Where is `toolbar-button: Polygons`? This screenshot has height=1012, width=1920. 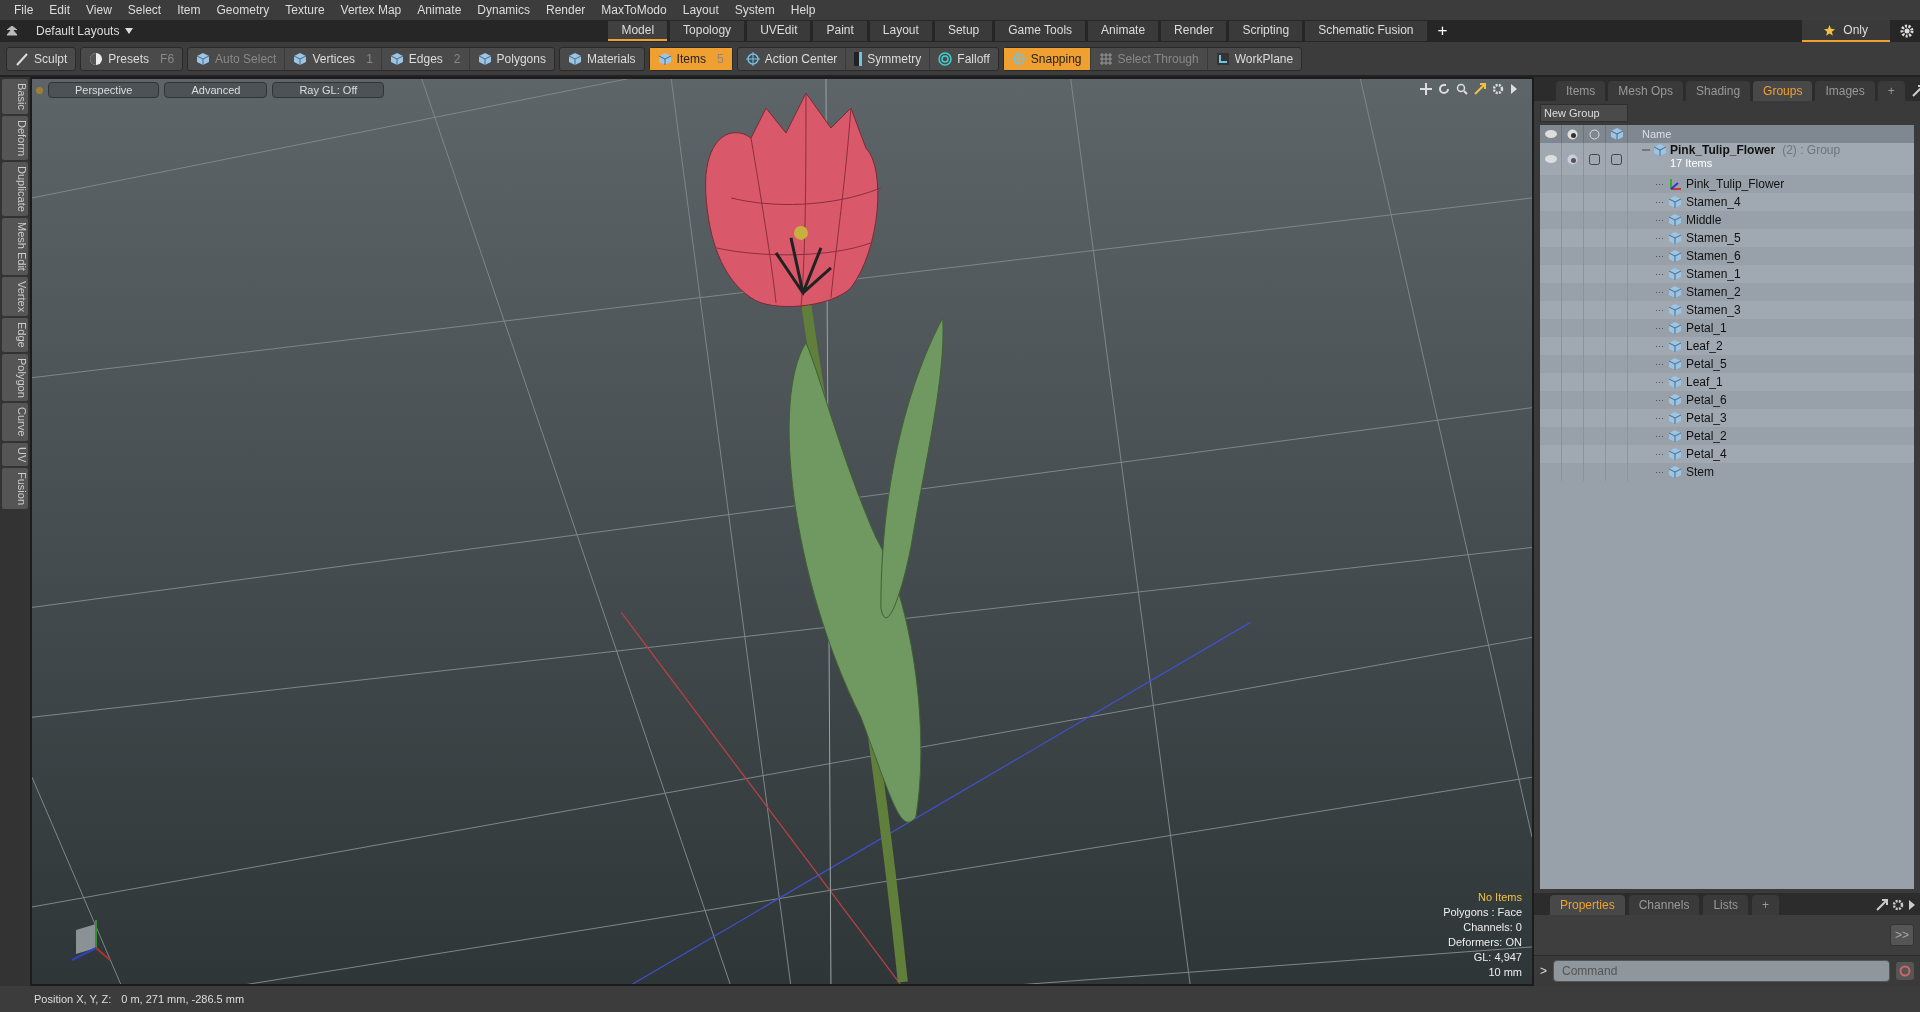
toolbar-button: Polygons is located at coordinates (511, 58).